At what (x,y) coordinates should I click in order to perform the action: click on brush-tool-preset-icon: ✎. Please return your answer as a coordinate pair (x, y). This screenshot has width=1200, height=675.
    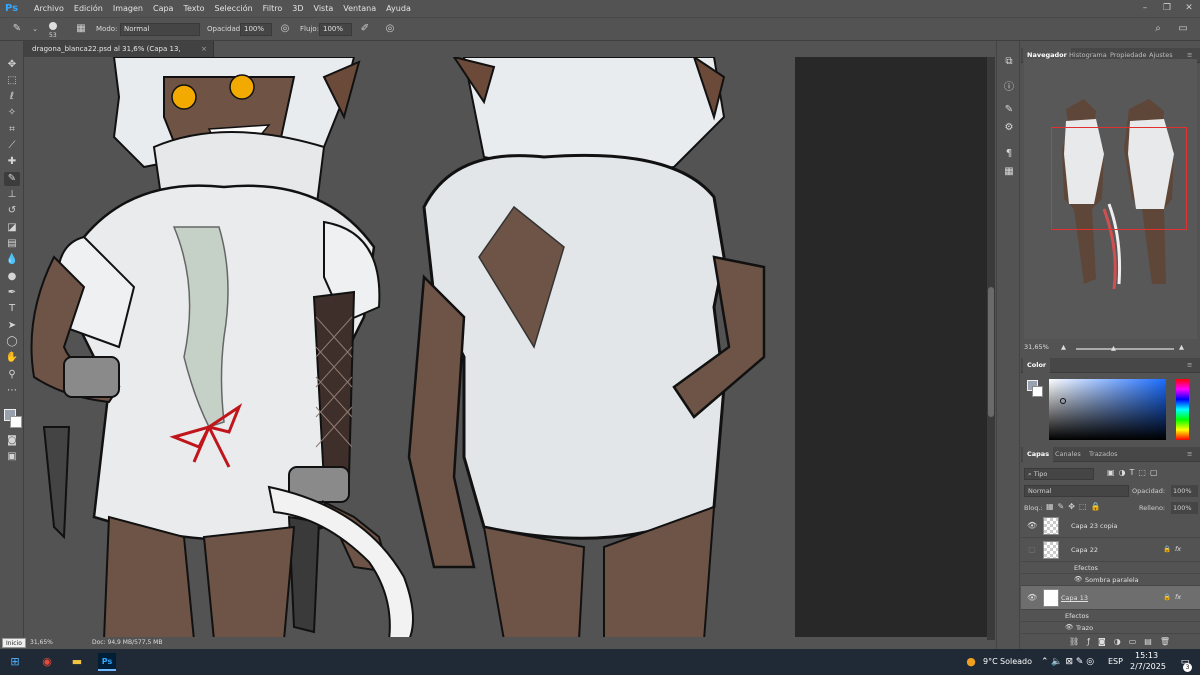
    Looking at the image, I should click on (17, 29).